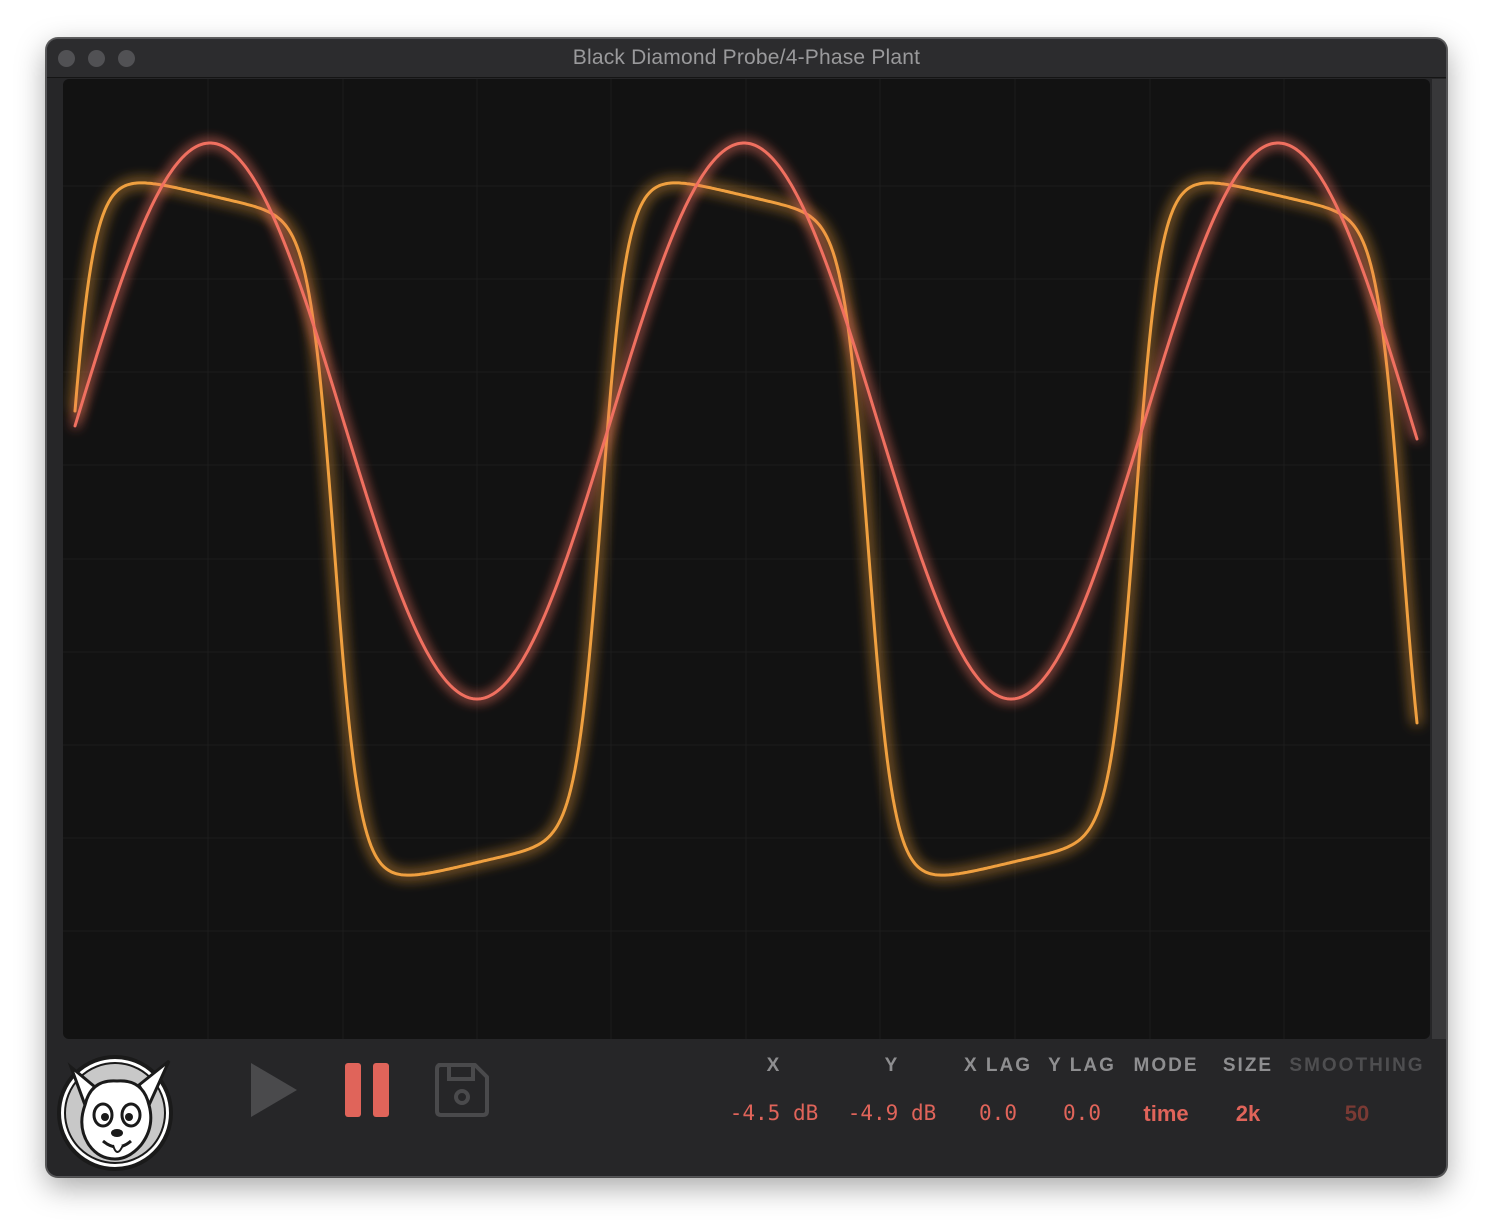 This screenshot has height=1230, width=1492. What do you see at coordinates (892, 1065) in the screenshot?
I see `y-label: Y` at bounding box center [892, 1065].